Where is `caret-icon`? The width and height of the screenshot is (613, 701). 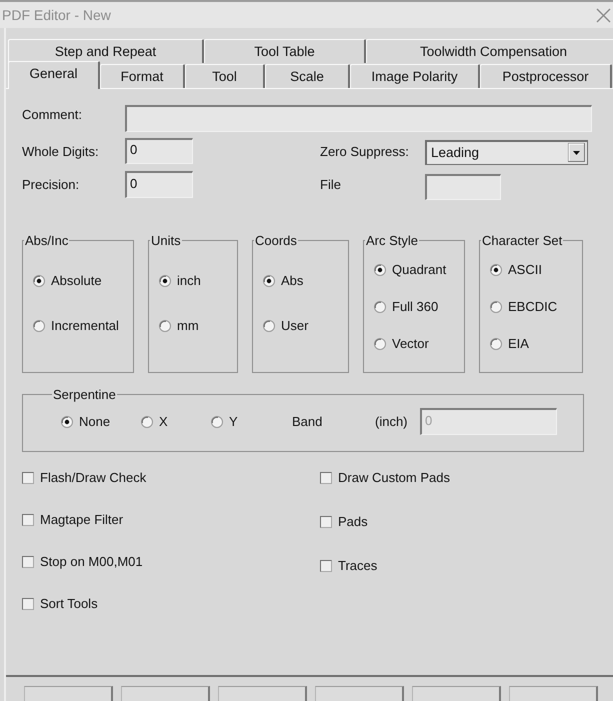 caret-icon is located at coordinates (576, 152).